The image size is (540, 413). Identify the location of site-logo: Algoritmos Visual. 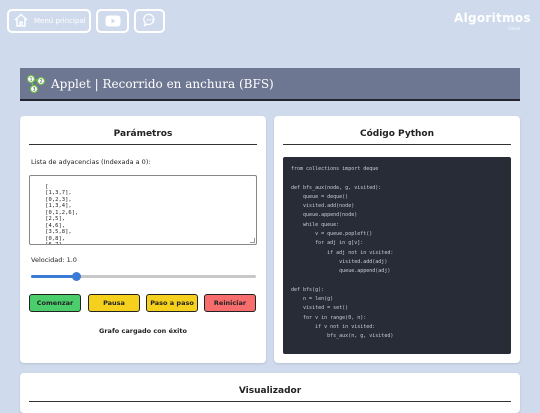
(492, 23).